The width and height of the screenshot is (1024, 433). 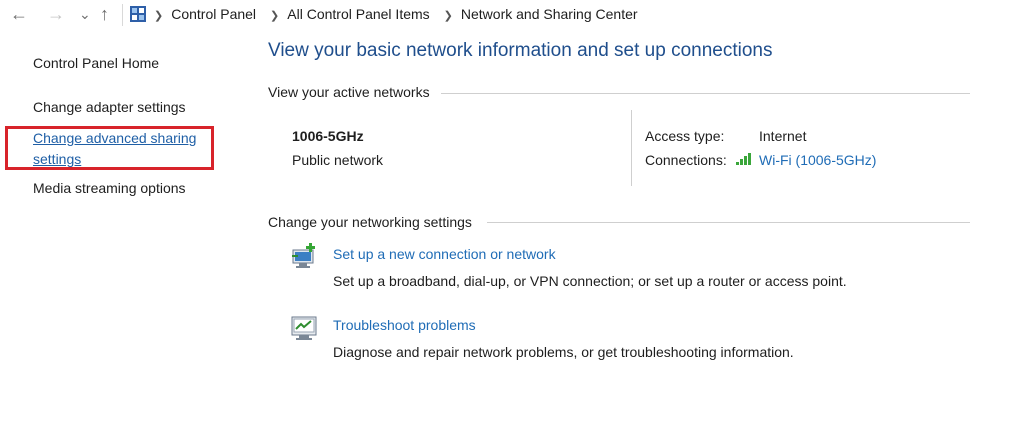 I want to click on vertical-divider, so click(x=631, y=148).